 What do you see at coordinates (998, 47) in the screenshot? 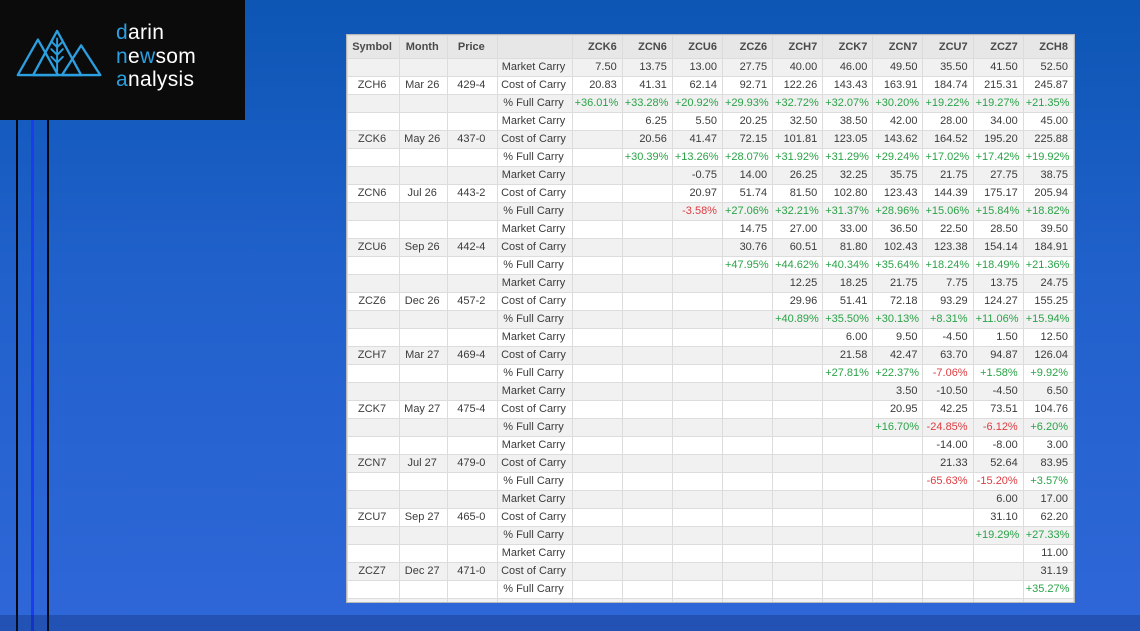
I see `contract-header-cell: ZCZ7` at bounding box center [998, 47].